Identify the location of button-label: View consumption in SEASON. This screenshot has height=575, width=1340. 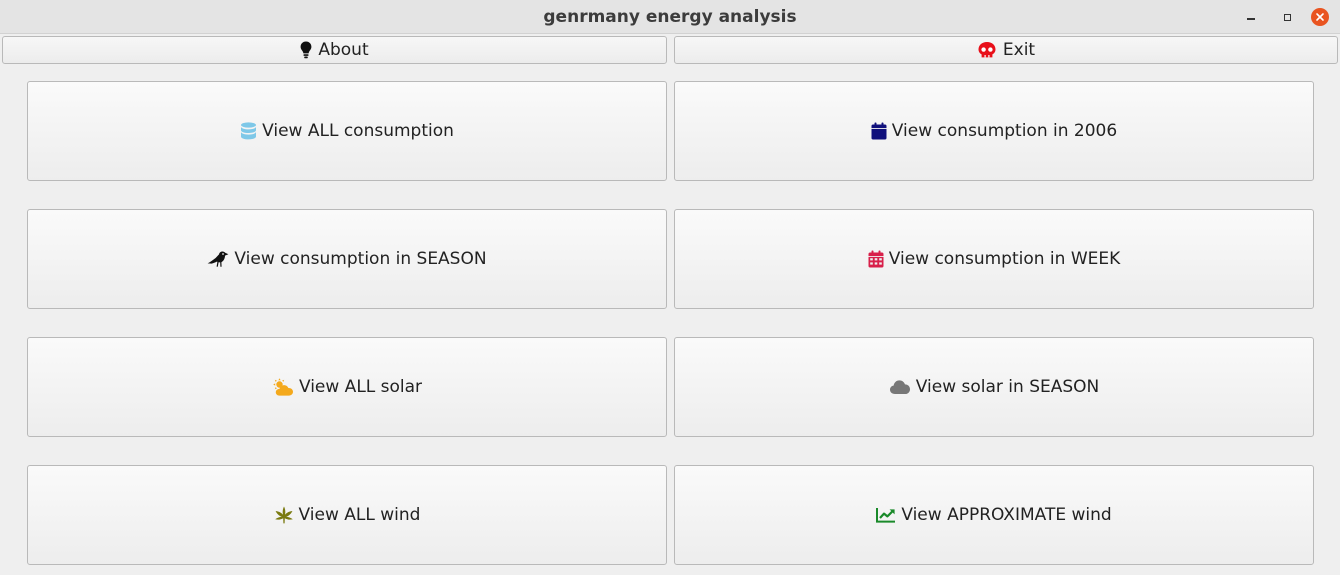
(360, 259).